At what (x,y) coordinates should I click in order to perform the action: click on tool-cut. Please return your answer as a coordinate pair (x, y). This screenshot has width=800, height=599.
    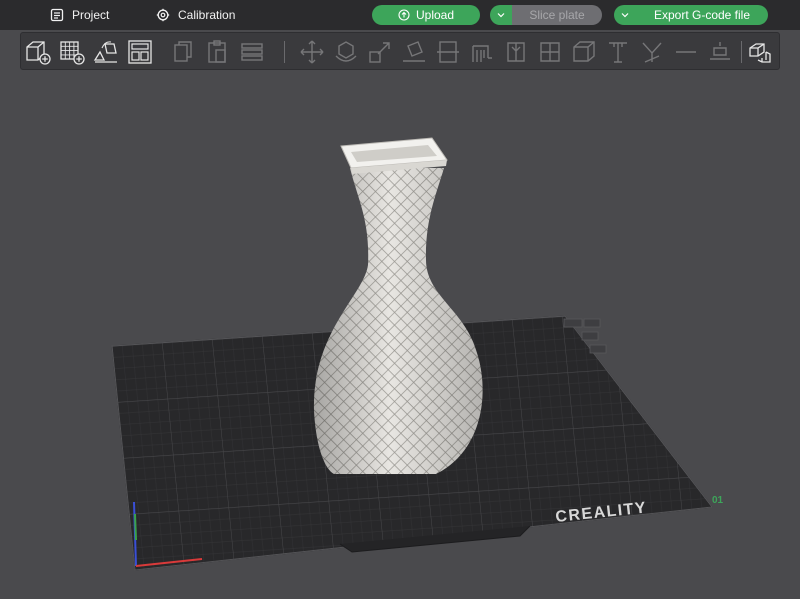
    Looking at the image, I should click on (448, 52).